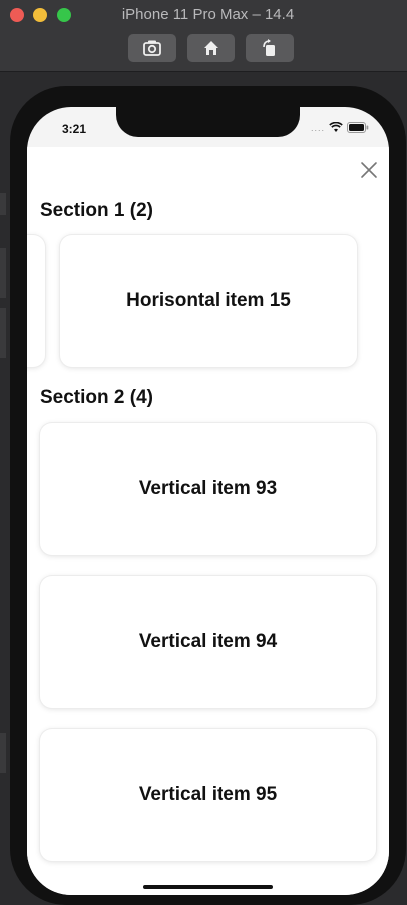 The height and width of the screenshot is (905, 407). I want to click on home-icon, so click(211, 48).